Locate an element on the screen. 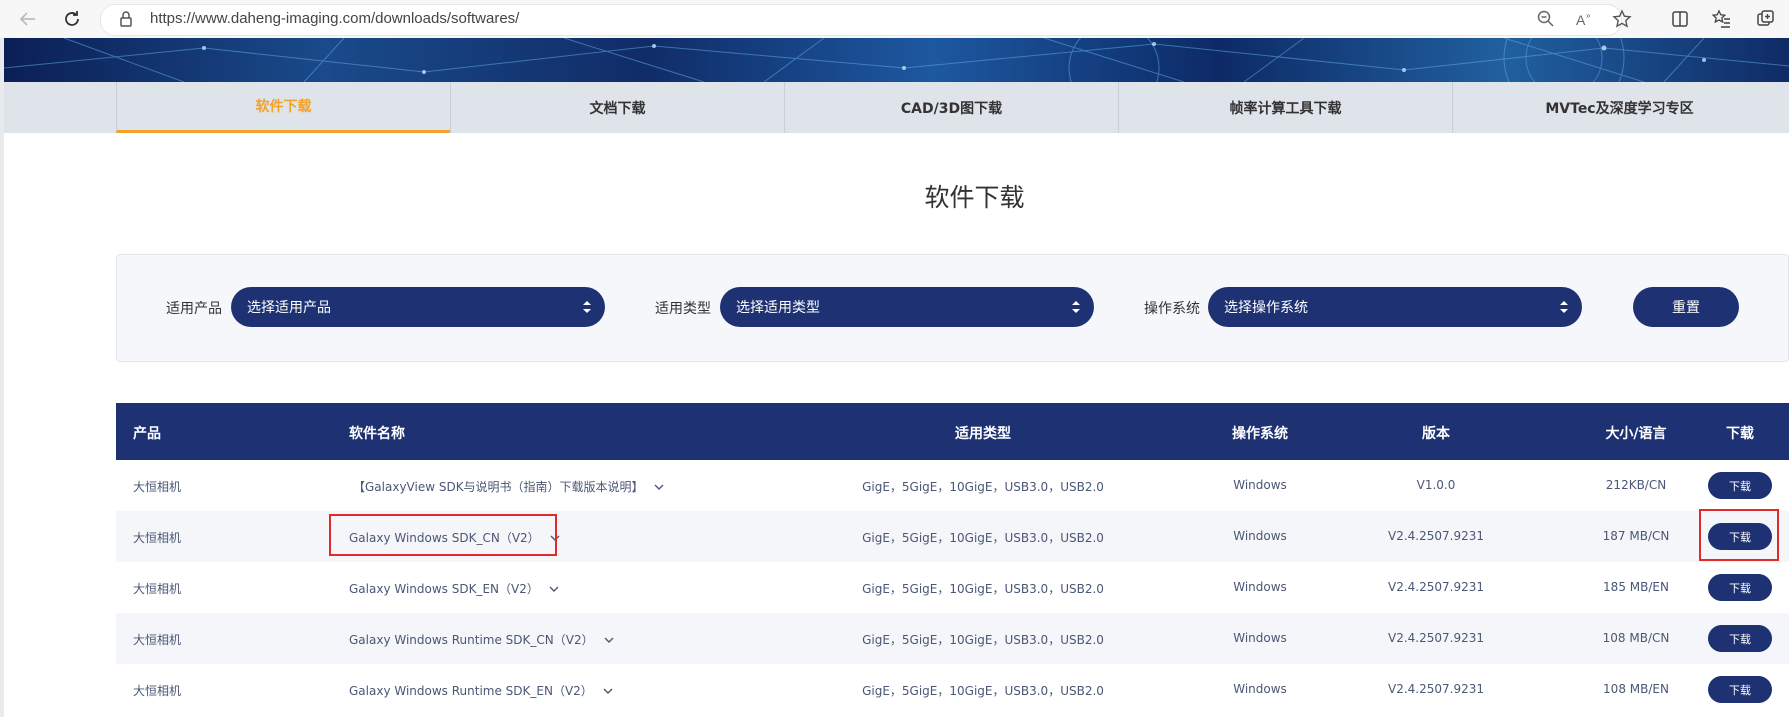  cell-software-name: Galaxy Windows SDK_EN（V2） is located at coordinates (454, 588).